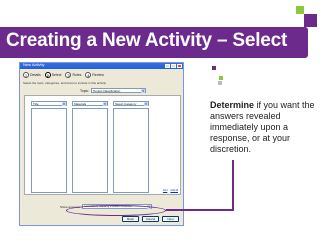 The height and width of the screenshot is (247, 320). I want to click on title-banner: Creating a New Activity – Select, so click(154, 42).